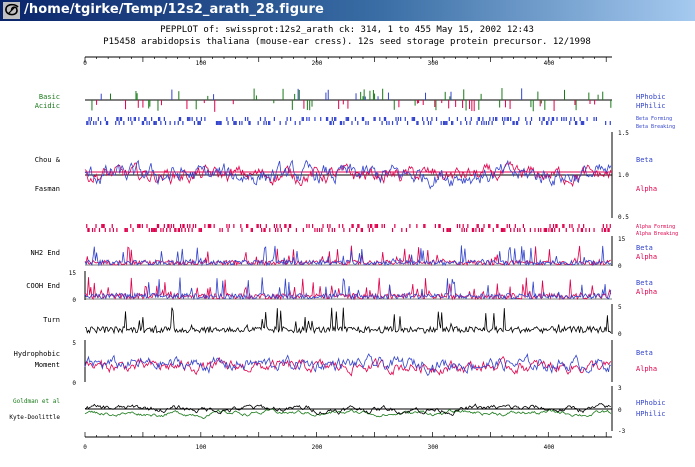  I want to click on nh2-scale-bottom: 0, so click(620, 266).